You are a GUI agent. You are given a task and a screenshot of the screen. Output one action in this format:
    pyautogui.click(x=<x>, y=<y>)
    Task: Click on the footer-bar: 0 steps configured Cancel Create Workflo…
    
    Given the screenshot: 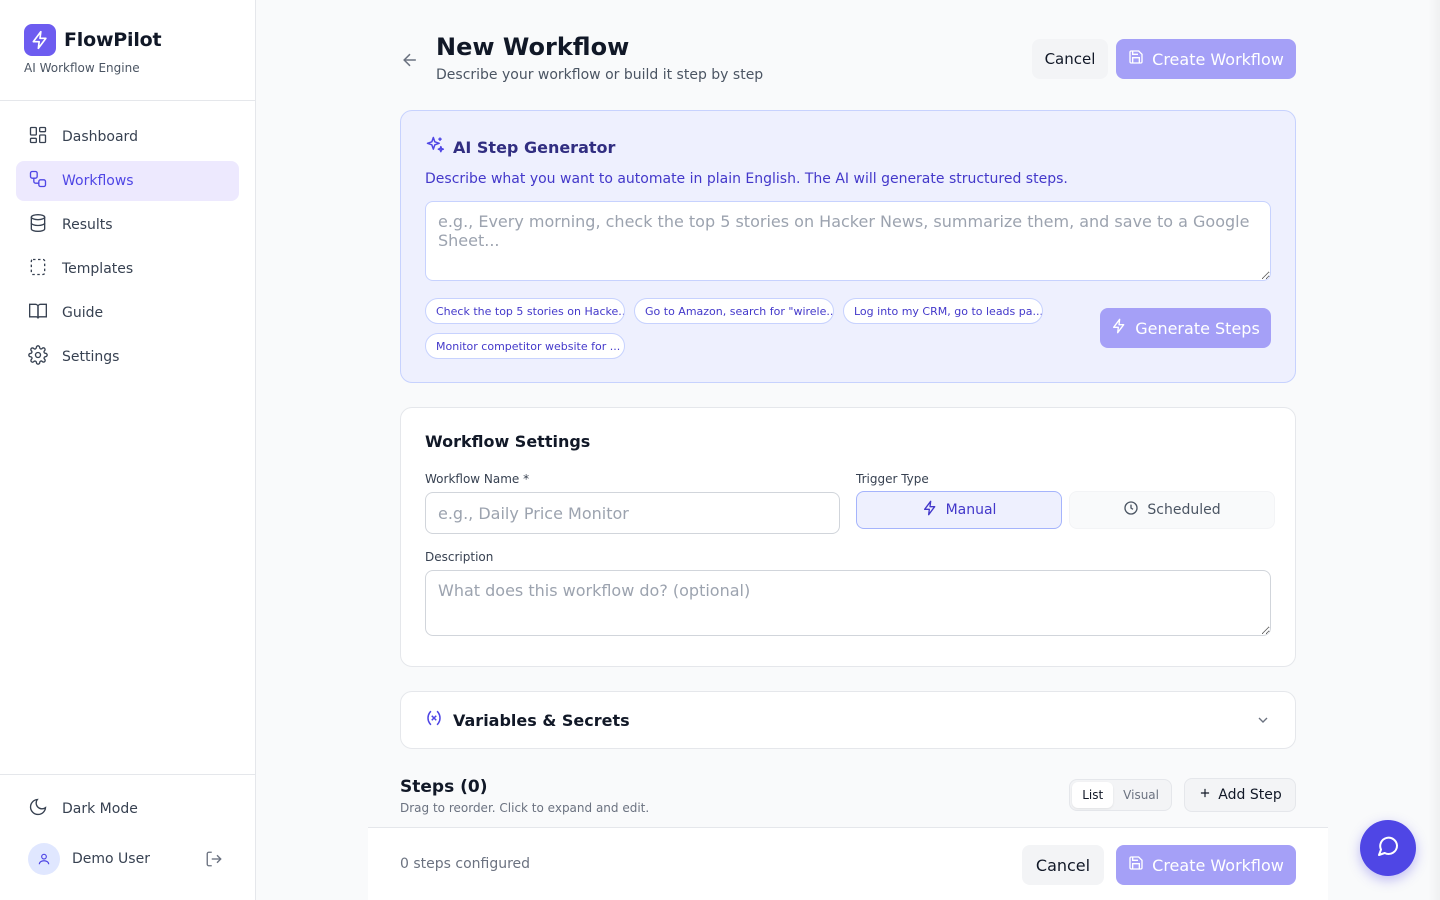 What is the action you would take?
    pyautogui.click(x=848, y=863)
    